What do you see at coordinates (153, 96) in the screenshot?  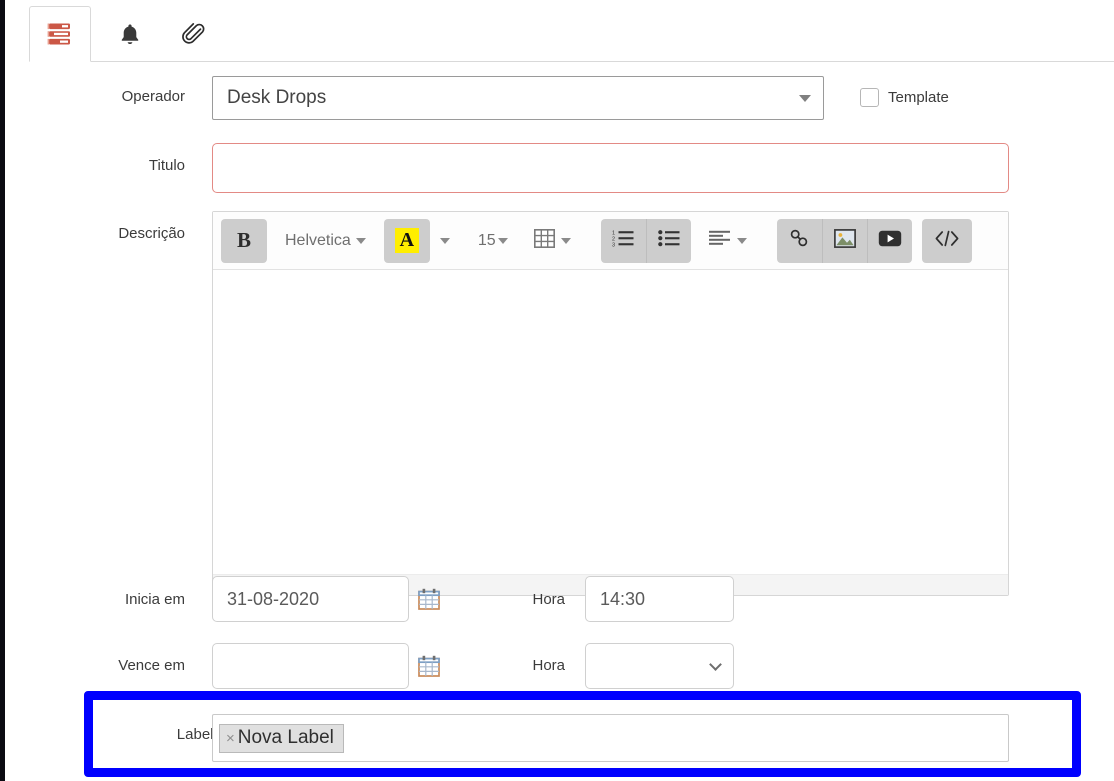 I see `operador-label: Operador` at bounding box center [153, 96].